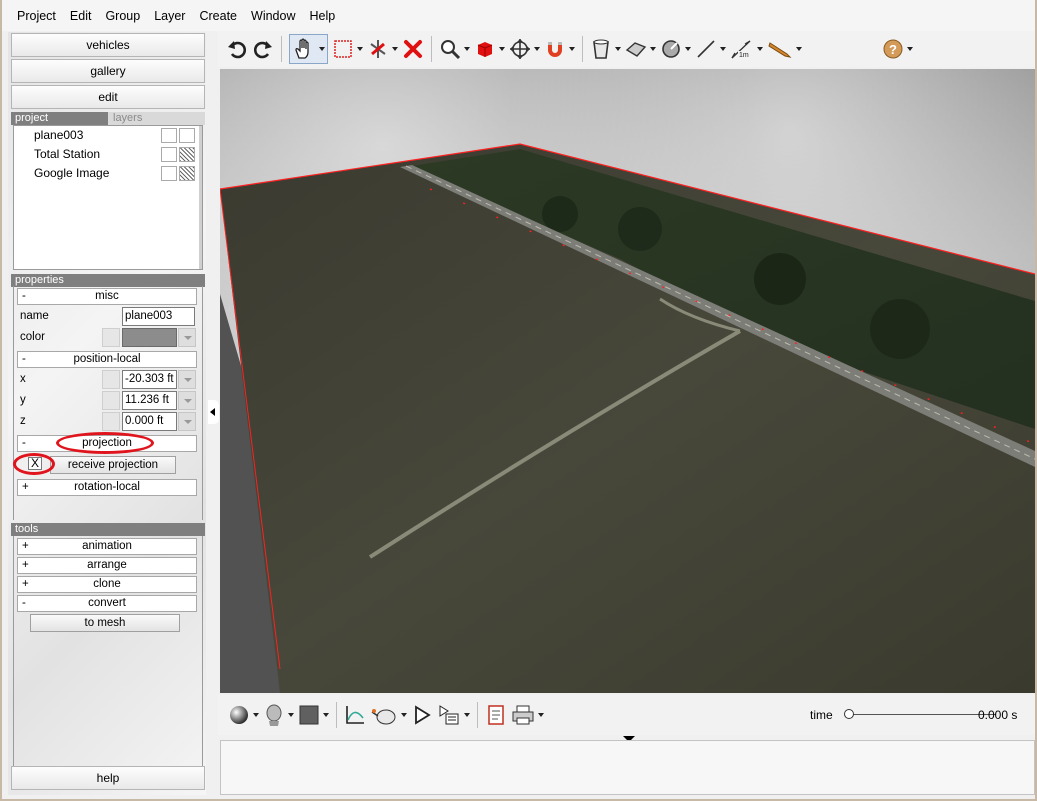 The height and width of the screenshot is (801, 1037). I want to click on line-button, so click(710, 49).